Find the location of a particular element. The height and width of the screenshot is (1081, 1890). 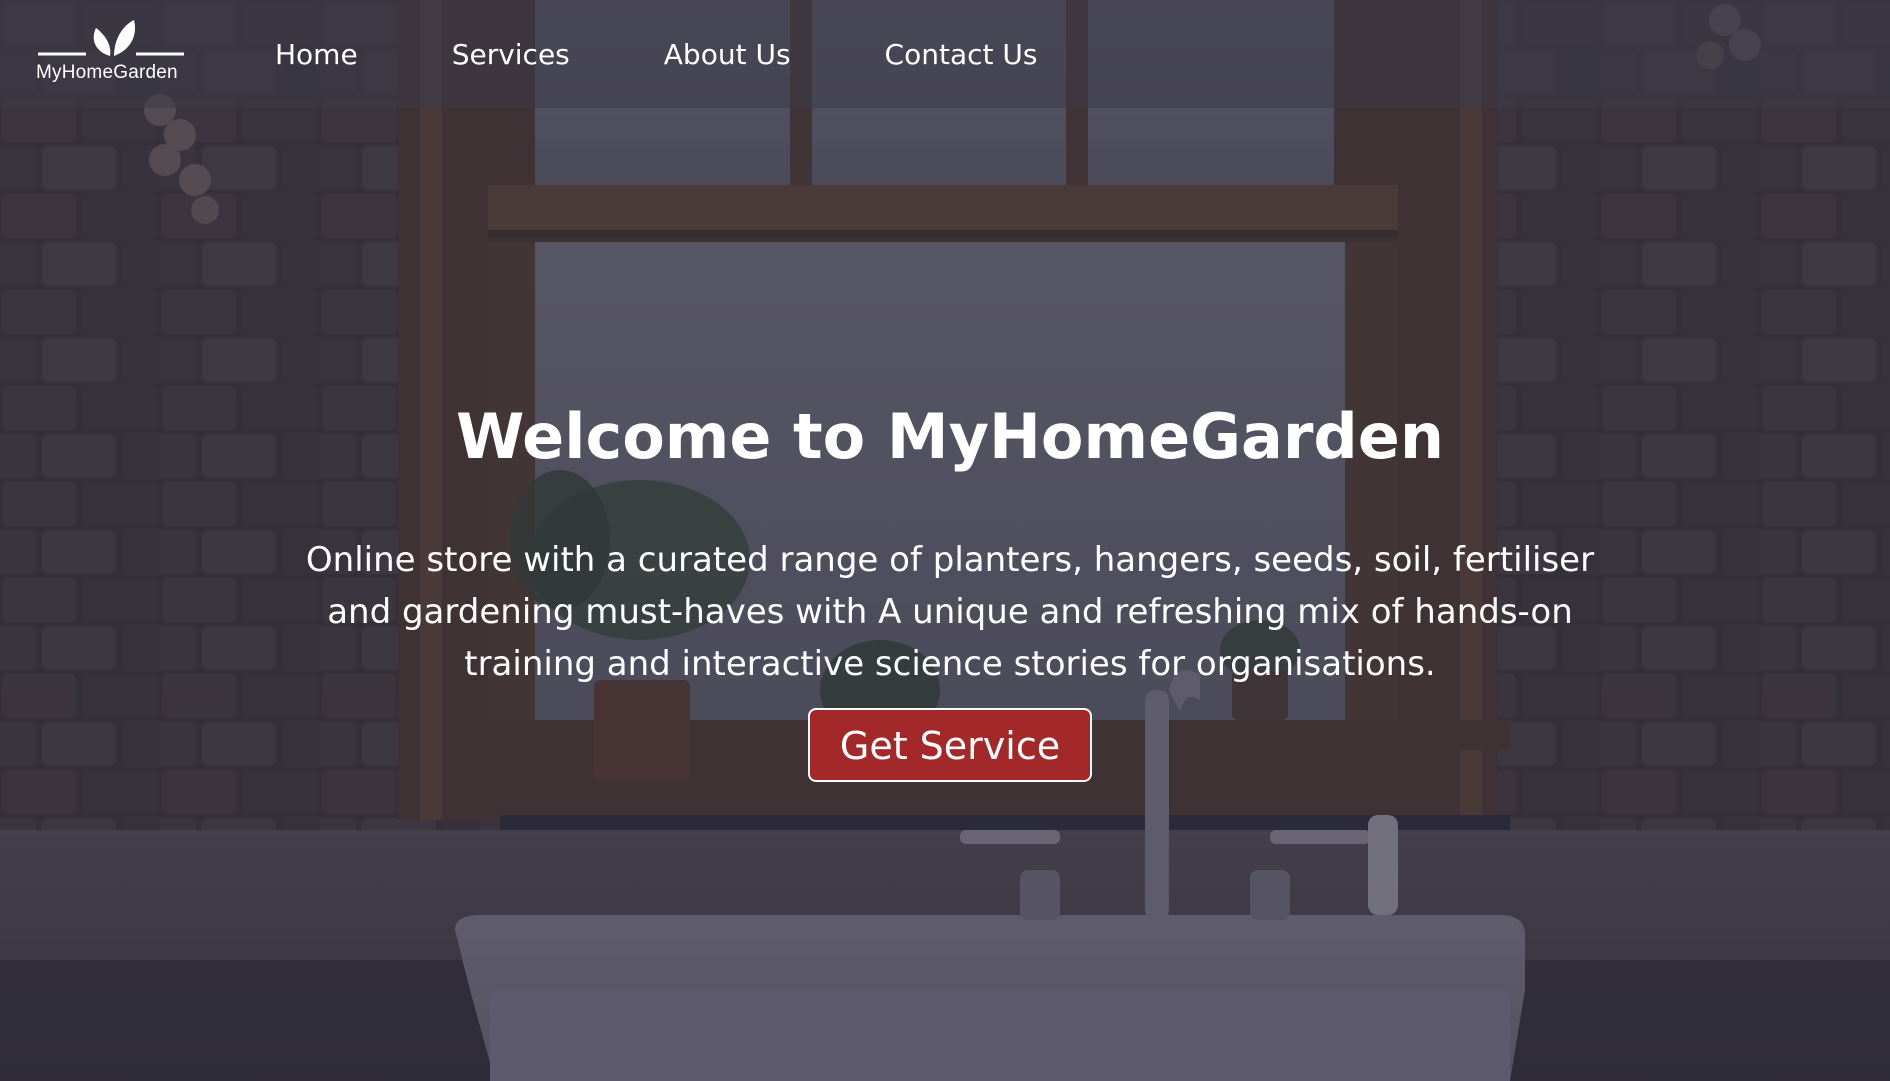

brand-name: MyHomeGarden is located at coordinates (107, 72).